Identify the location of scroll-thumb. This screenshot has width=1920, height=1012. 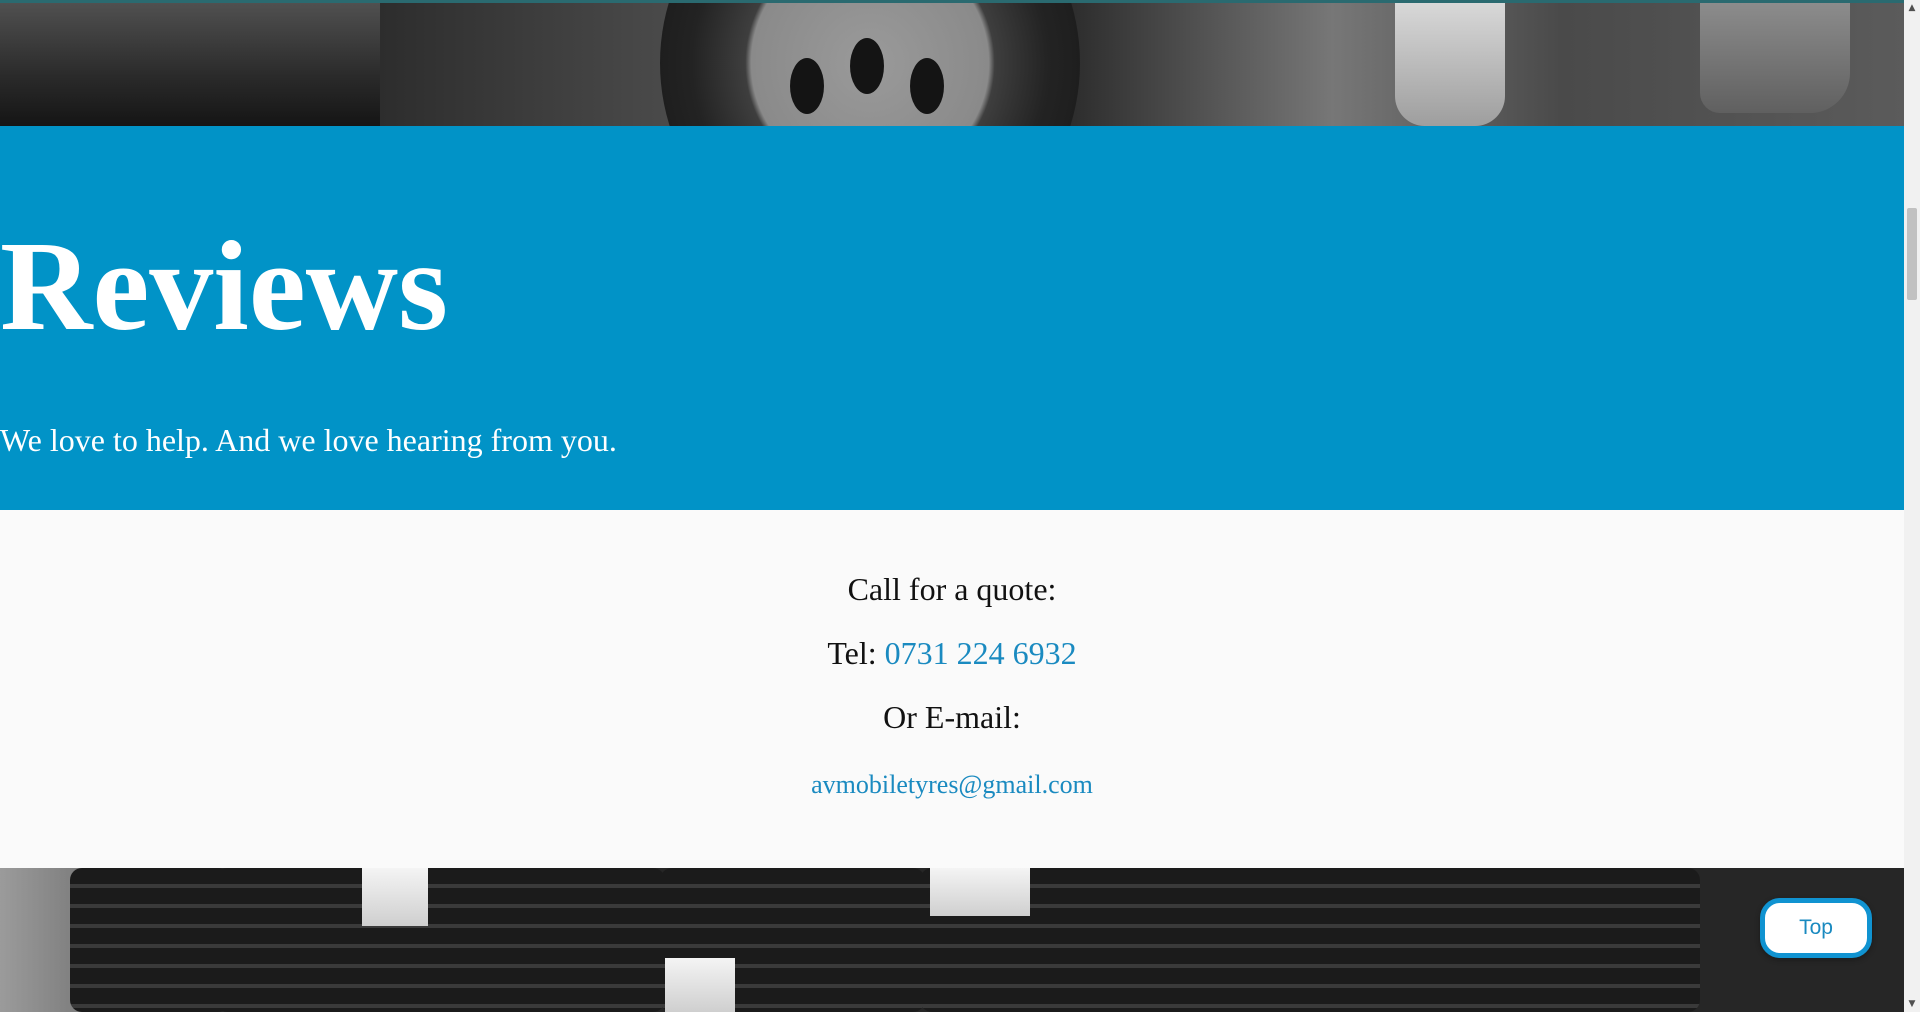
(1912, 254).